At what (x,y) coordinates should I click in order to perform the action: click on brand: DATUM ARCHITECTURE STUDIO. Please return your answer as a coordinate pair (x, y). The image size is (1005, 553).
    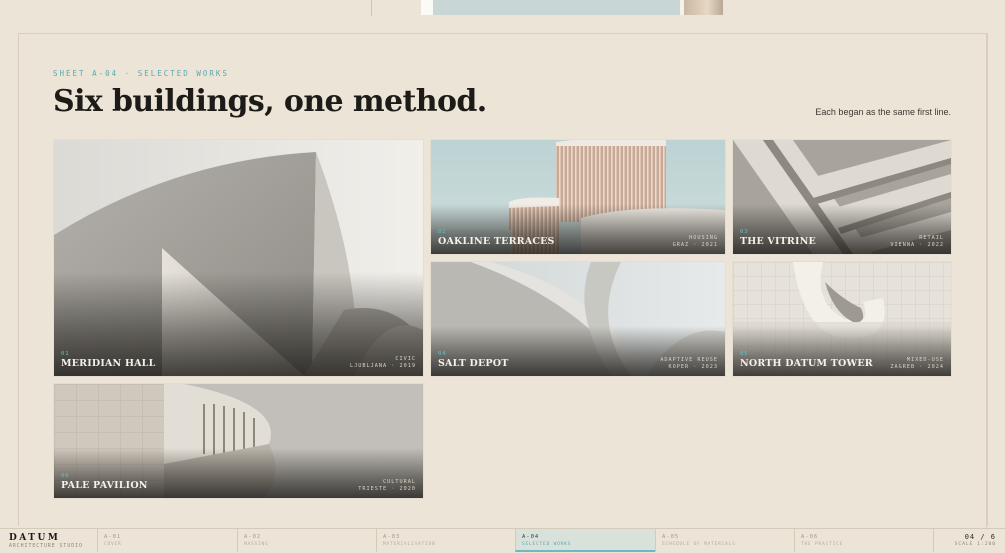
    Looking at the image, I should click on (46, 541).